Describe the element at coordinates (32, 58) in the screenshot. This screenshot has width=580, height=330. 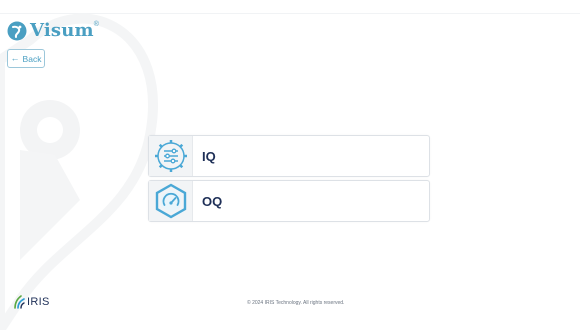
I see `back-button-label: Back` at that location.